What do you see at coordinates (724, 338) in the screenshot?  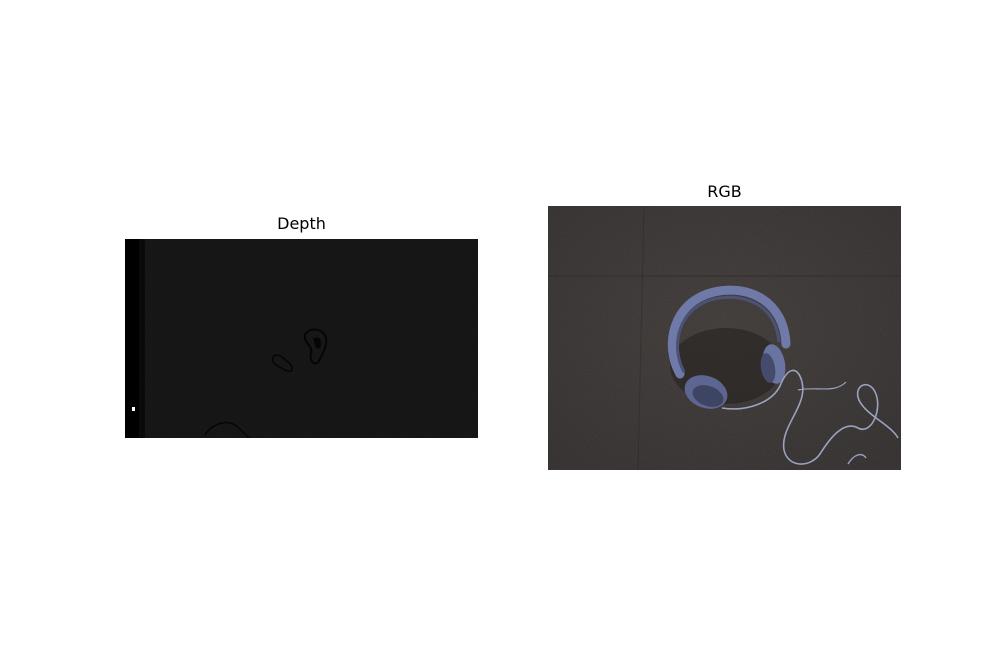 I see `rgb-image` at bounding box center [724, 338].